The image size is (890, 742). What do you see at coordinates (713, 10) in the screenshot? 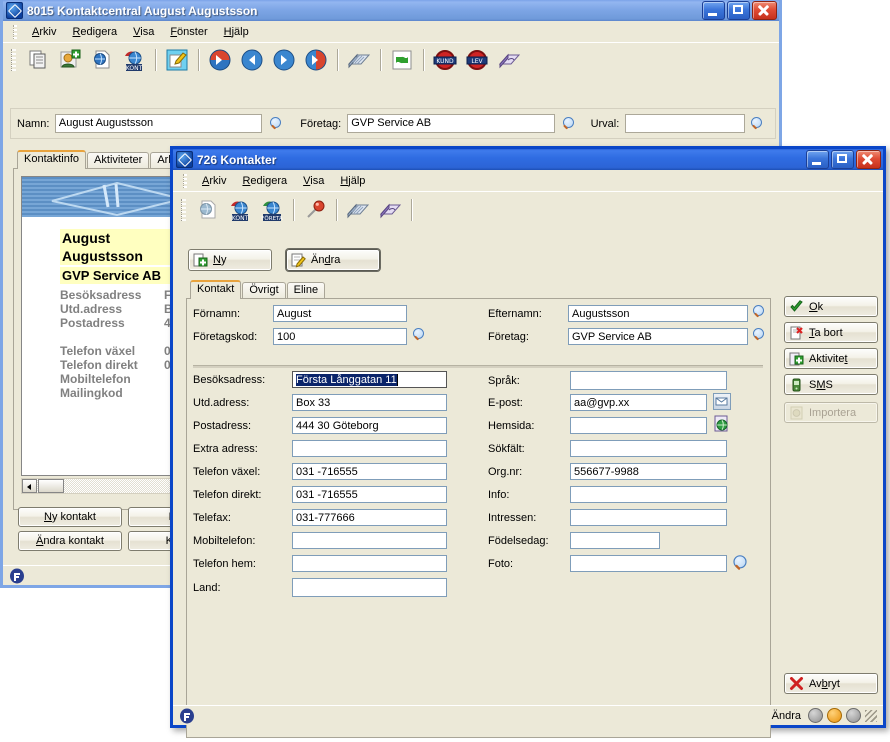
I see `minimize-button` at bounding box center [713, 10].